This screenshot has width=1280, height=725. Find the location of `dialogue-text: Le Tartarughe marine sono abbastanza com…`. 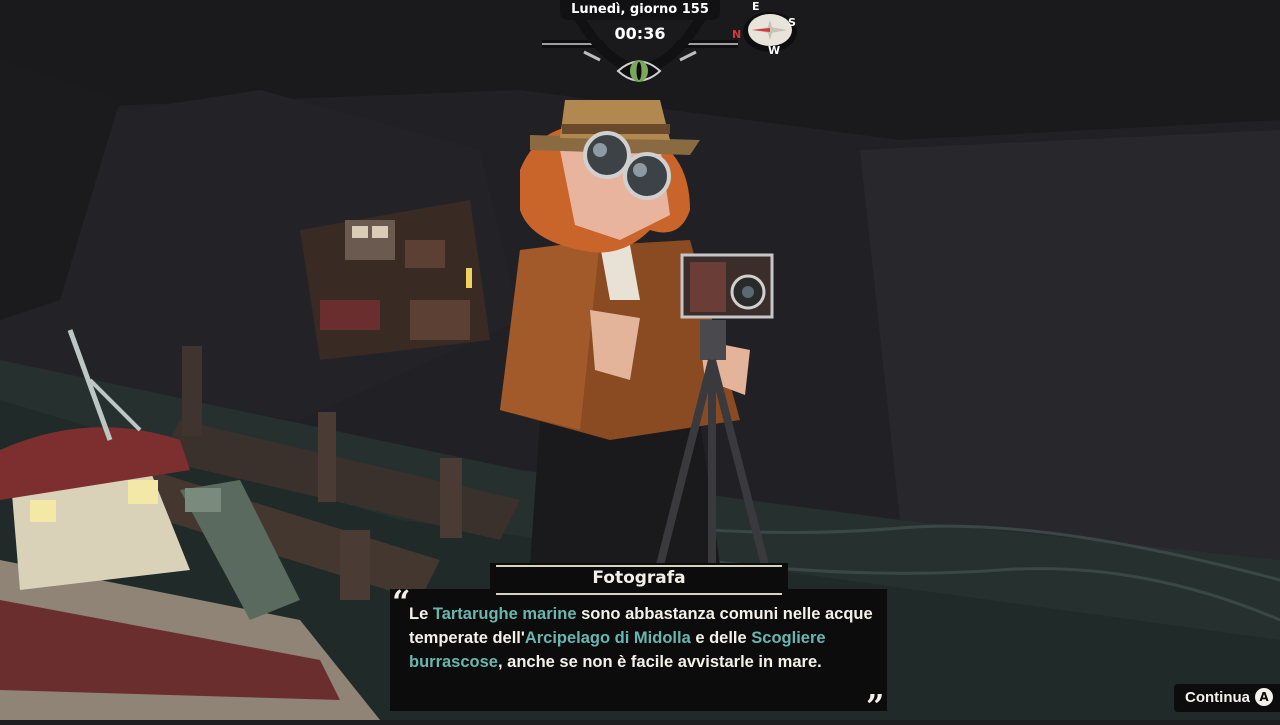

dialogue-text: Le Tartarughe marine sono abbastanza com… is located at coordinates (644, 638).